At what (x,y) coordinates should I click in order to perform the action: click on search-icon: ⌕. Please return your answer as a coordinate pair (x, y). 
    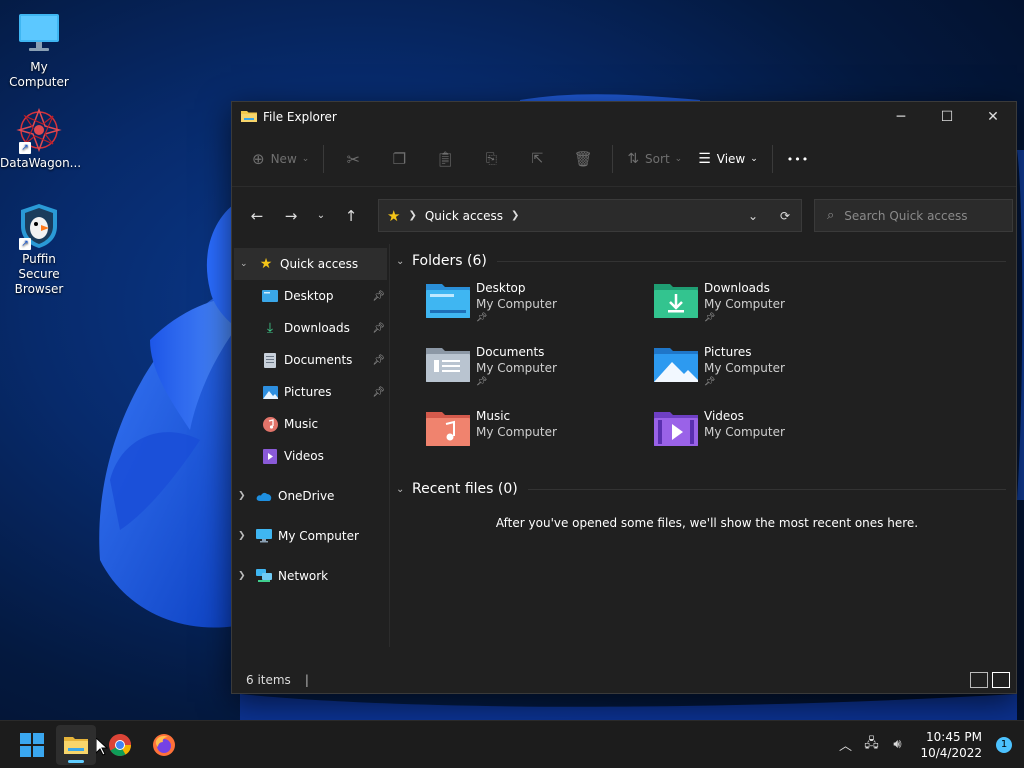
    Looking at the image, I should click on (831, 215).